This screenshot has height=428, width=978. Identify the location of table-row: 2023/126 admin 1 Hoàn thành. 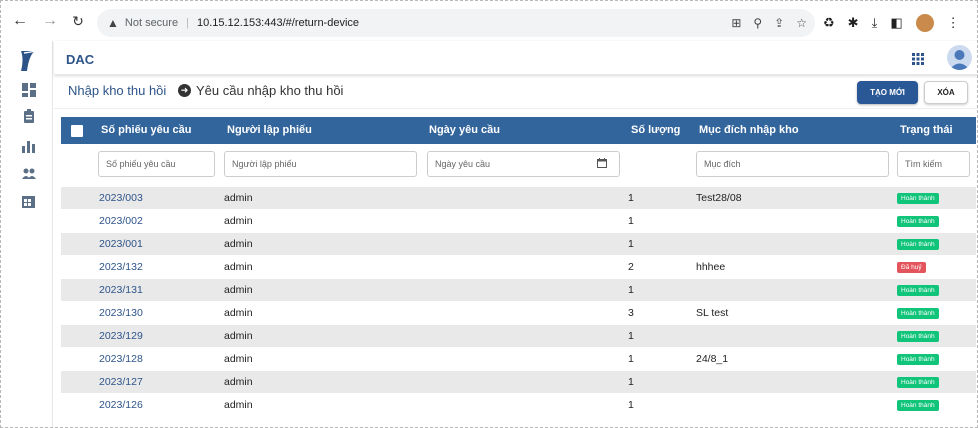
(518, 404).